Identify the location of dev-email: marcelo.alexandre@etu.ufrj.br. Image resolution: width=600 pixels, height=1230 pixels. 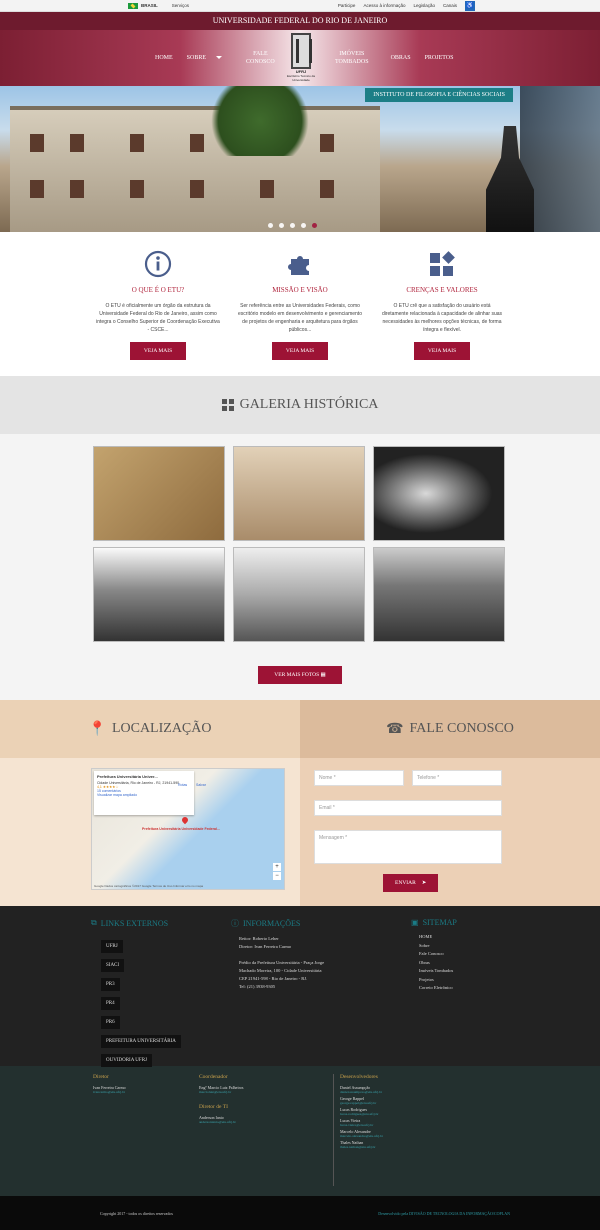
(361, 1136).